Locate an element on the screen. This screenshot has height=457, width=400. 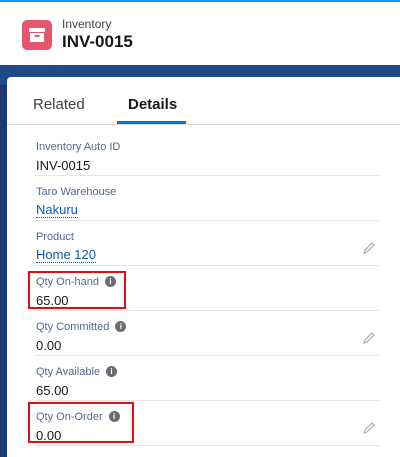
product-link: Home 120 is located at coordinates (66, 255).